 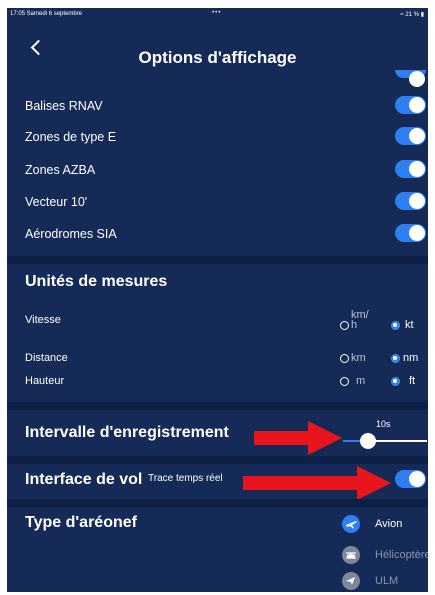 What do you see at coordinates (410, 233) in the screenshot?
I see `toggle-switch-aerodromes` at bounding box center [410, 233].